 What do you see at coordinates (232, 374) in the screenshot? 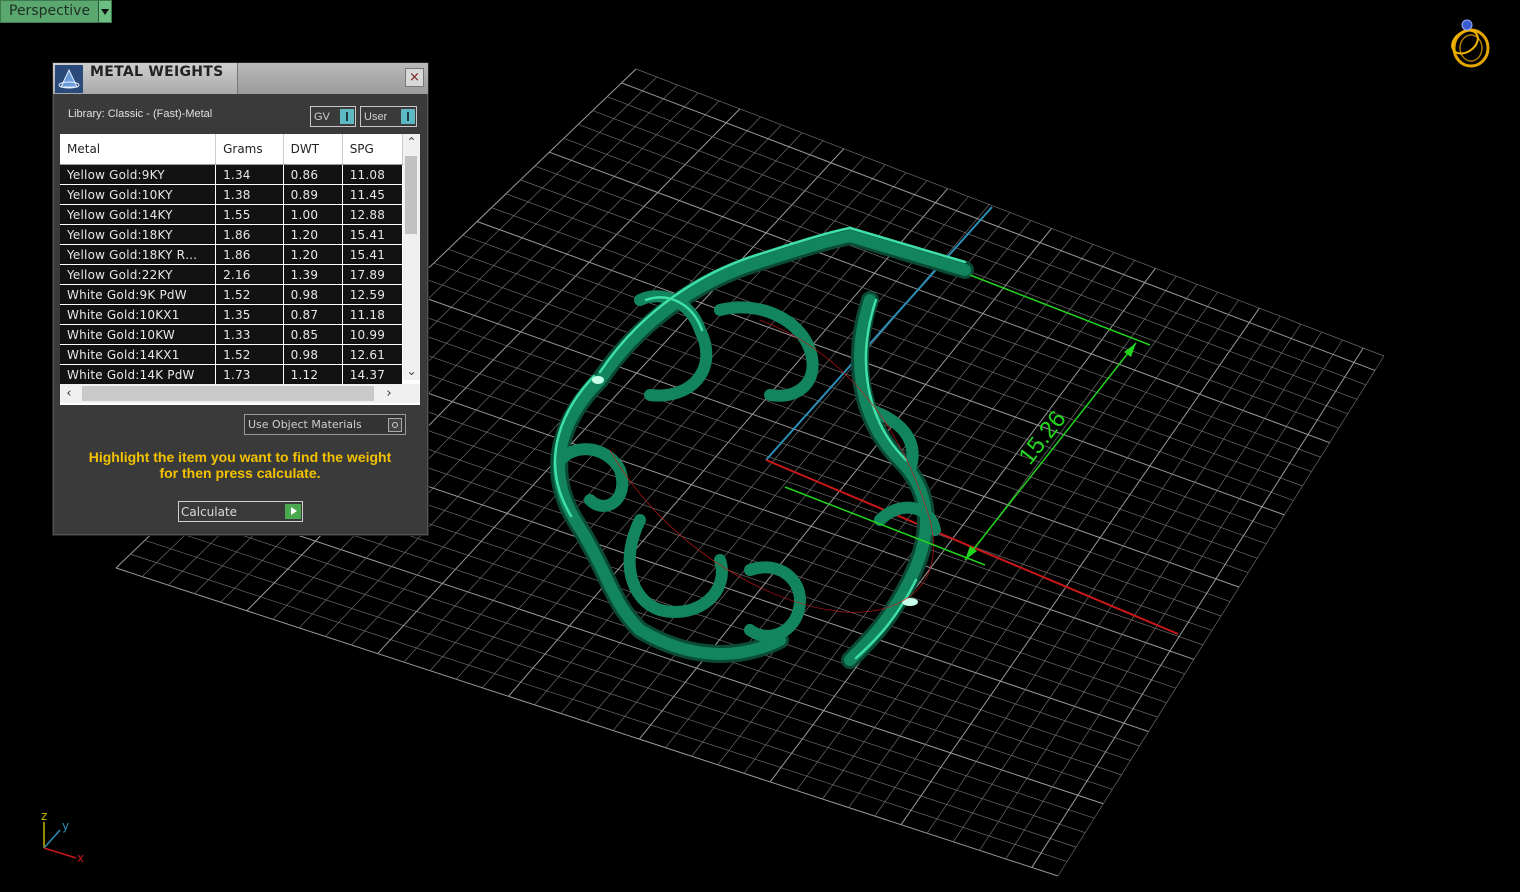
I see `table-row: White Gold:14K PdW 1.73 1.12 14.37` at bounding box center [232, 374].